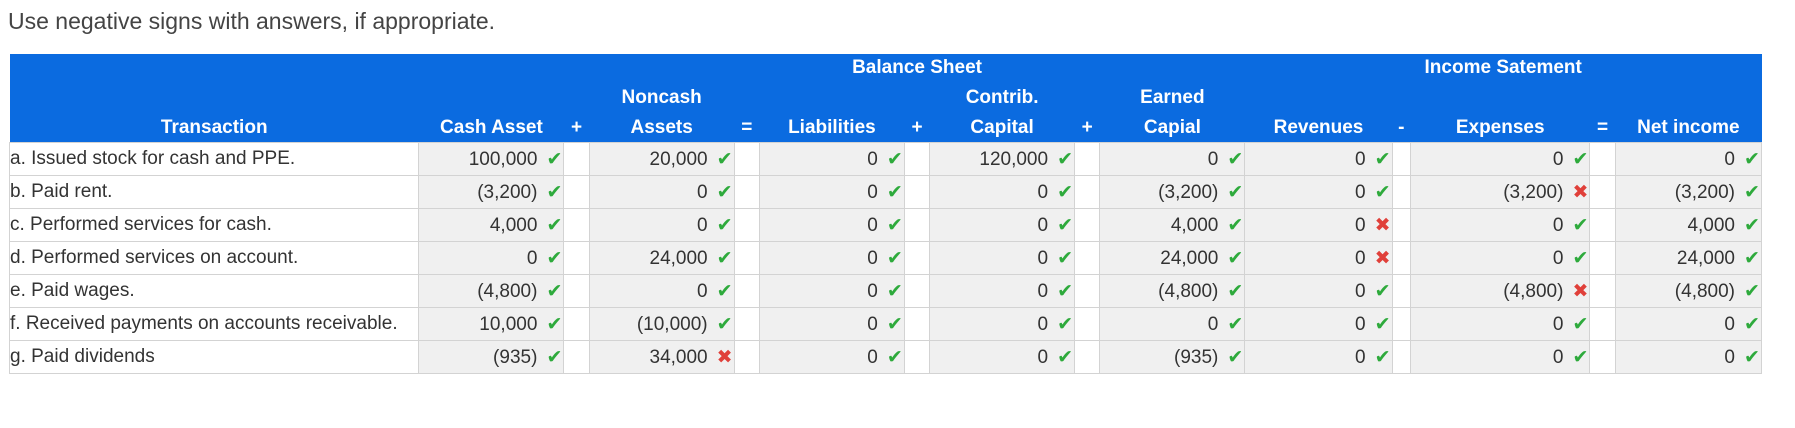  What do you see at coordinates (724, 357) in the screenshot?
I see `cross-icon: ✖` at bounding box center [724, 357].